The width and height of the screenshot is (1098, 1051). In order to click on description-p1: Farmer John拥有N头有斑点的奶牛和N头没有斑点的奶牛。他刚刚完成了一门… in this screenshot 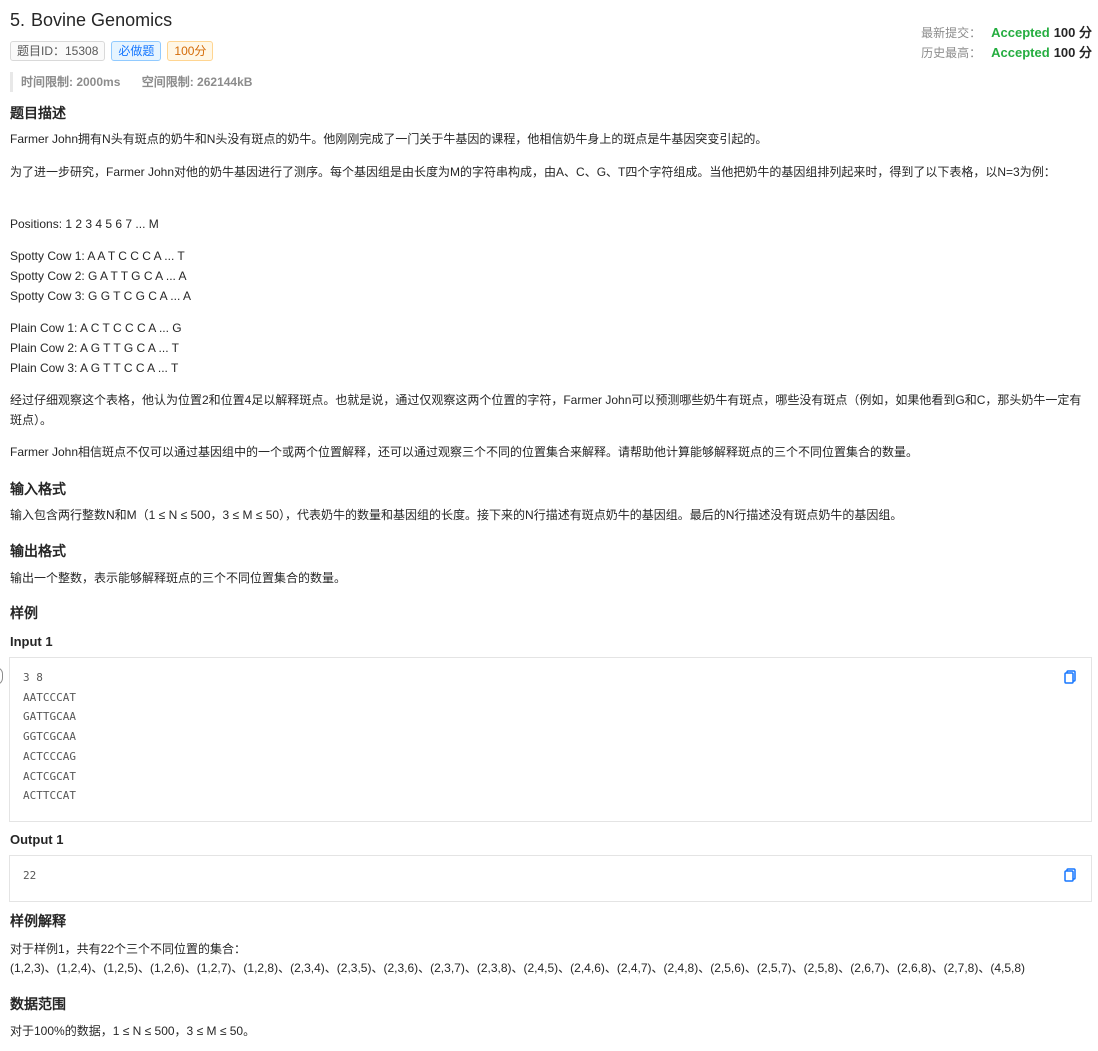, I will do `click(389, 139)`.